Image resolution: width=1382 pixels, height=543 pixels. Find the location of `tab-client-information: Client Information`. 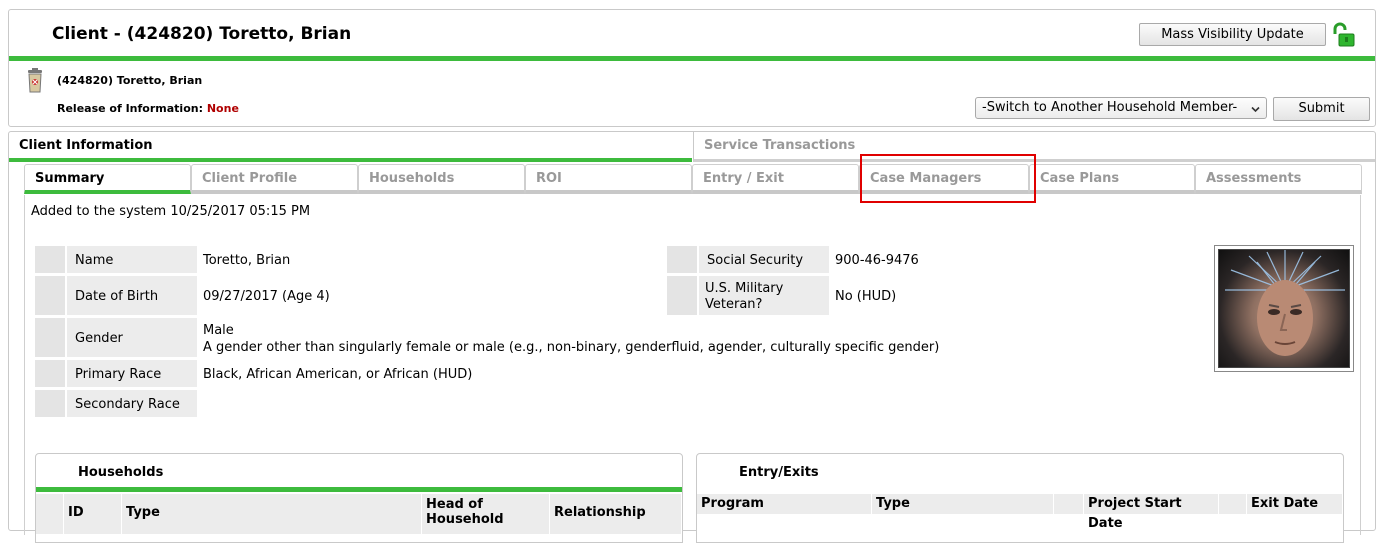

tab-client-information: Client Information is located at coordinates (350, 147).